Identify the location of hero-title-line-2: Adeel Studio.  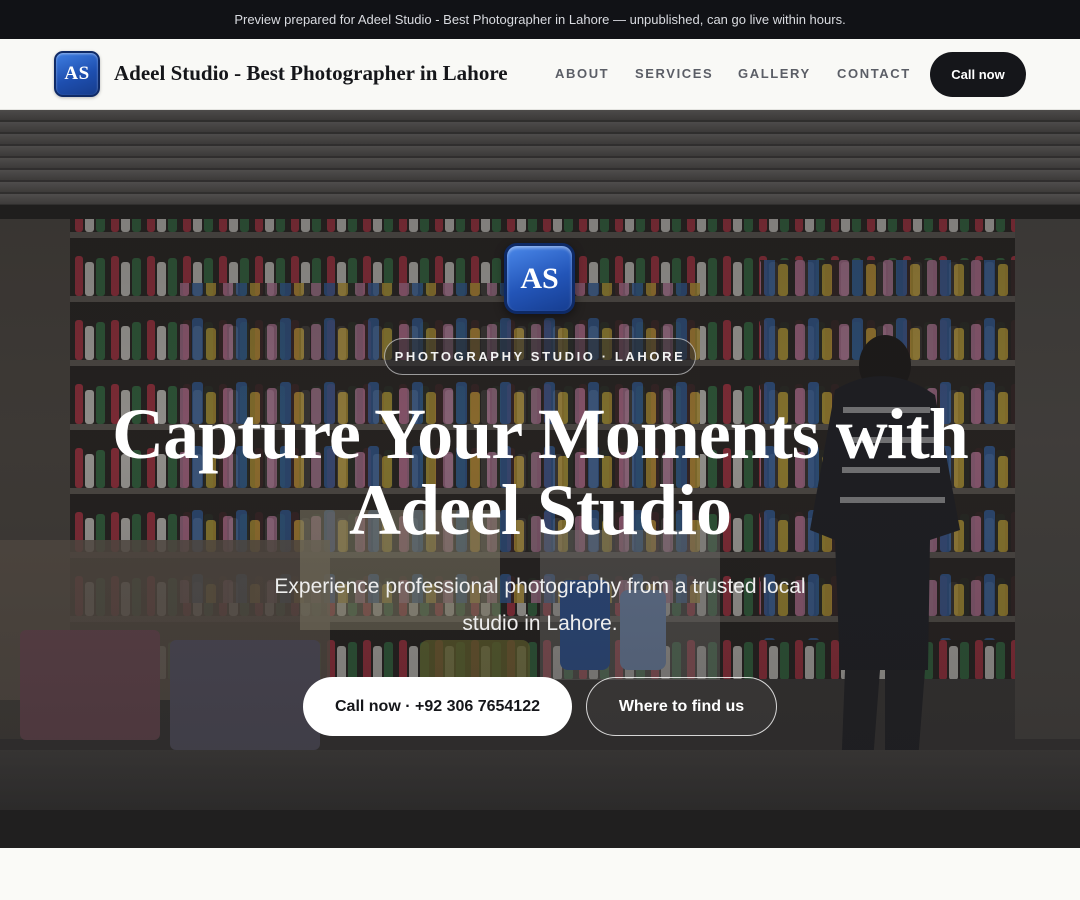
(540, 510).